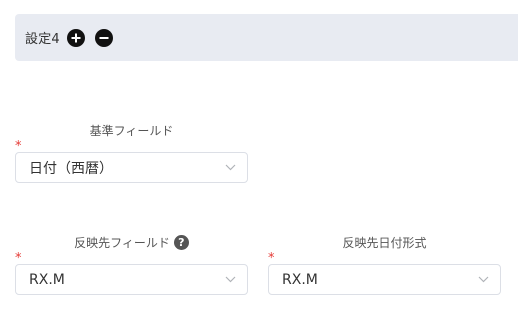 The height and width of the screenshot is (312, 518). I want to click on target-date-format-label: 反映先日付形式, so click(384, 242).